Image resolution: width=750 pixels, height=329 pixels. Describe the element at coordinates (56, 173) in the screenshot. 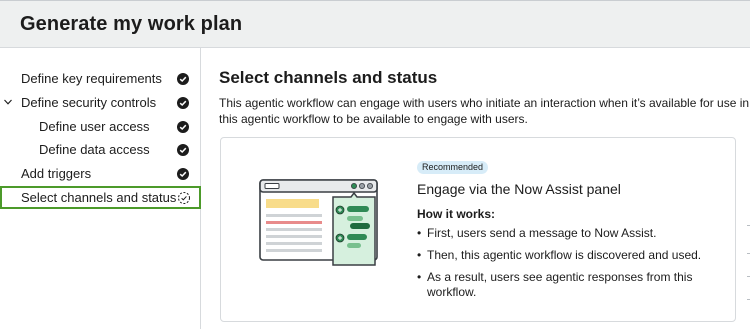

I see `step-label: Add triggers` at that location.